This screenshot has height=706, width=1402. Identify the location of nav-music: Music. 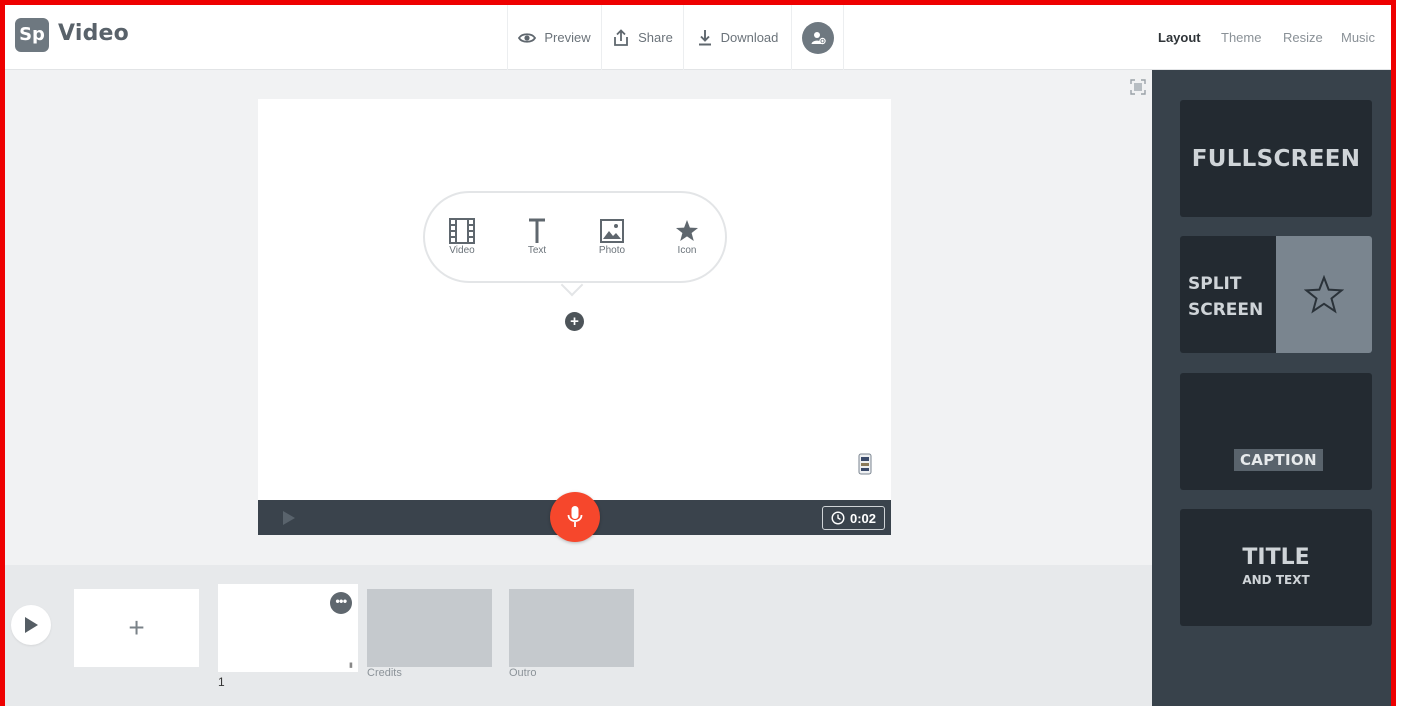
(1358, 37).